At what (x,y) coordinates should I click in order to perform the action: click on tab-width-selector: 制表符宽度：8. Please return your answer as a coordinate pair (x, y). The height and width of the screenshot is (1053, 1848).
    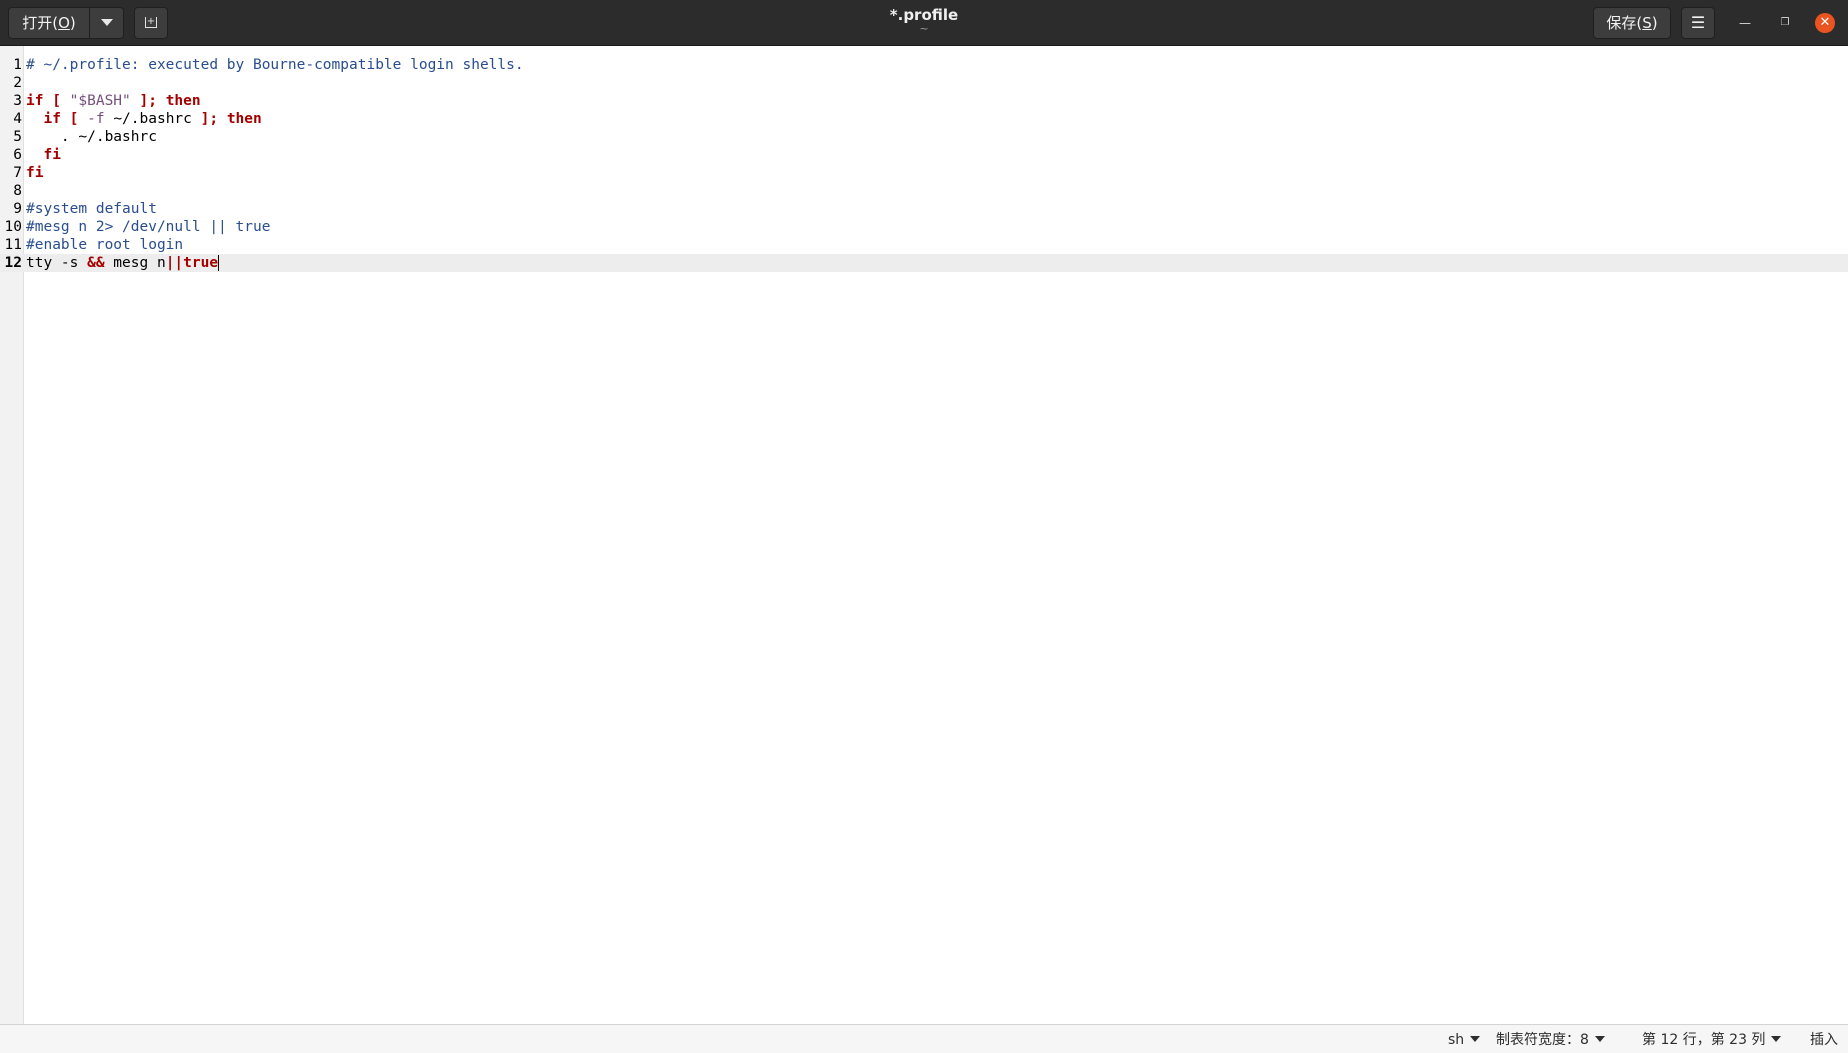
    Looking at the image, I should click on (1550, 1040).